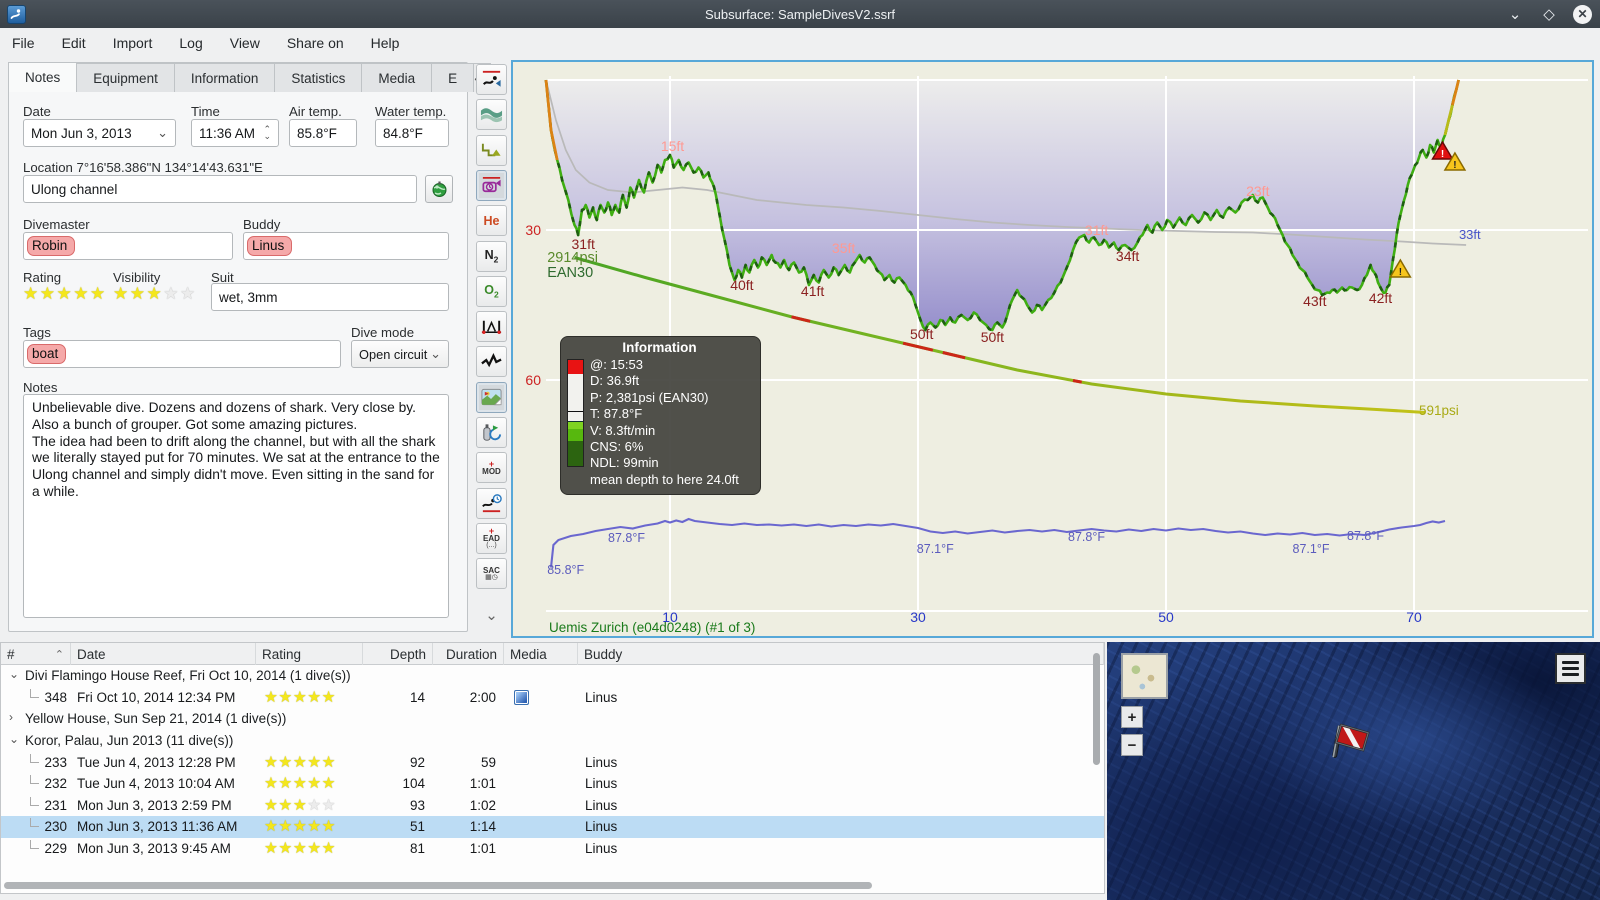  What do you see at coordinates (491, 185) in the screenshot?
I see `dc-reported-ceiling-icon` at bounding box center [491, 185].